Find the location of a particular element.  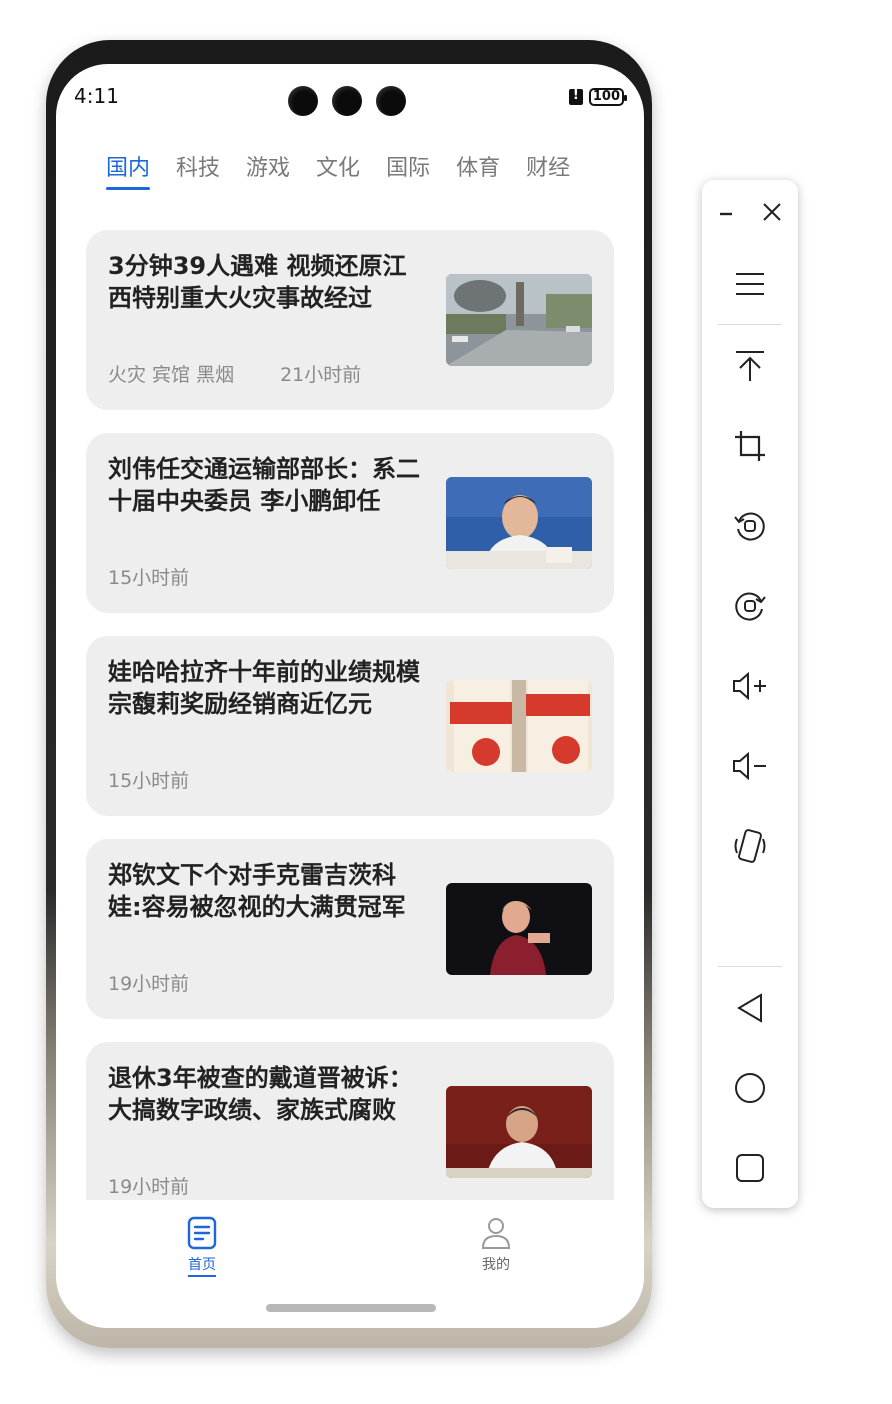

tab-finance: 财经 is located at coordinates (548, 170).